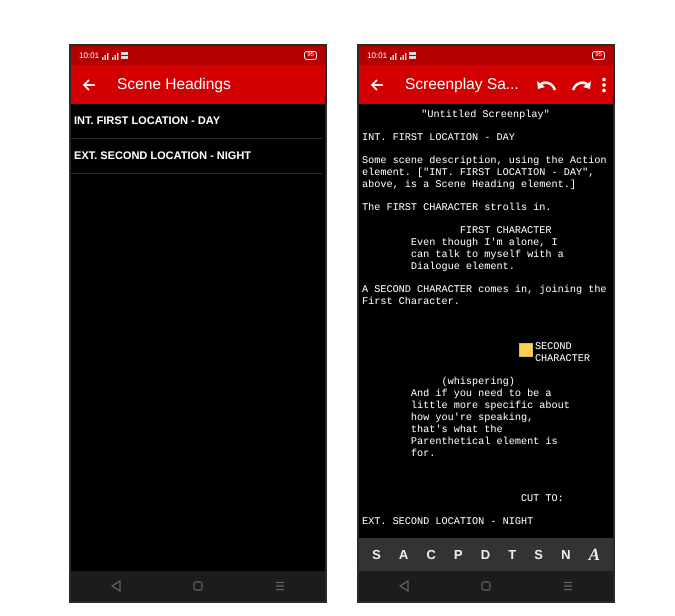  I want to click on scene-heading-item: EXT. SECOND LOCATION - NIGHT, so click(196, 156).